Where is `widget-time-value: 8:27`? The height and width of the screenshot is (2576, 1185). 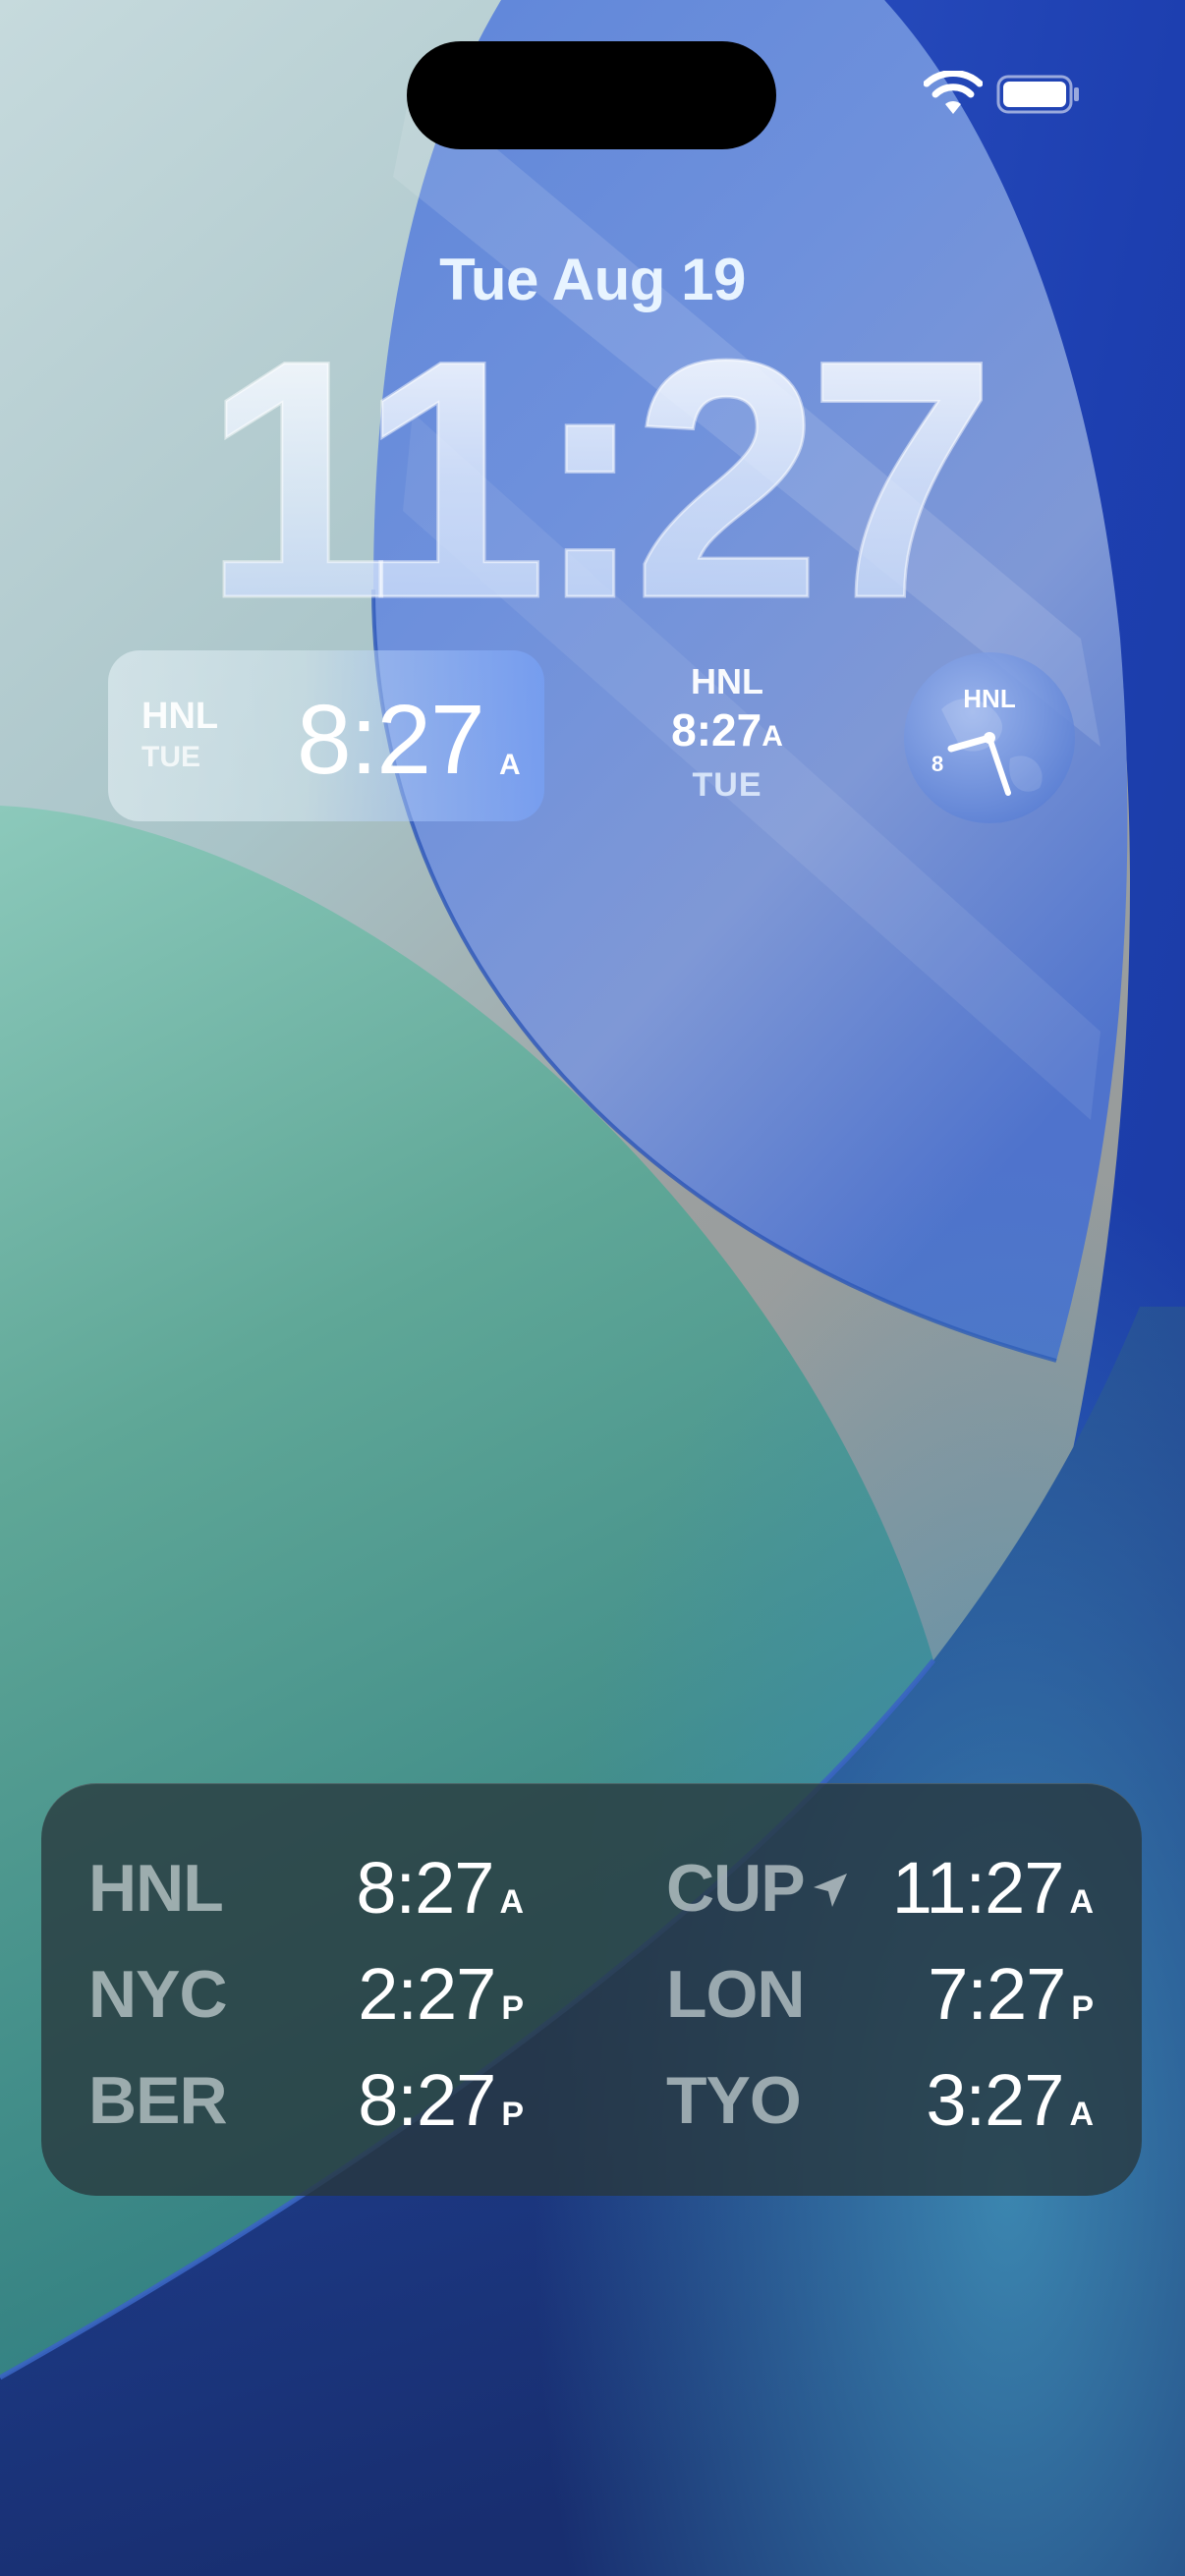 widget-time-value: 8:27 is located at coordinates (717, 730).